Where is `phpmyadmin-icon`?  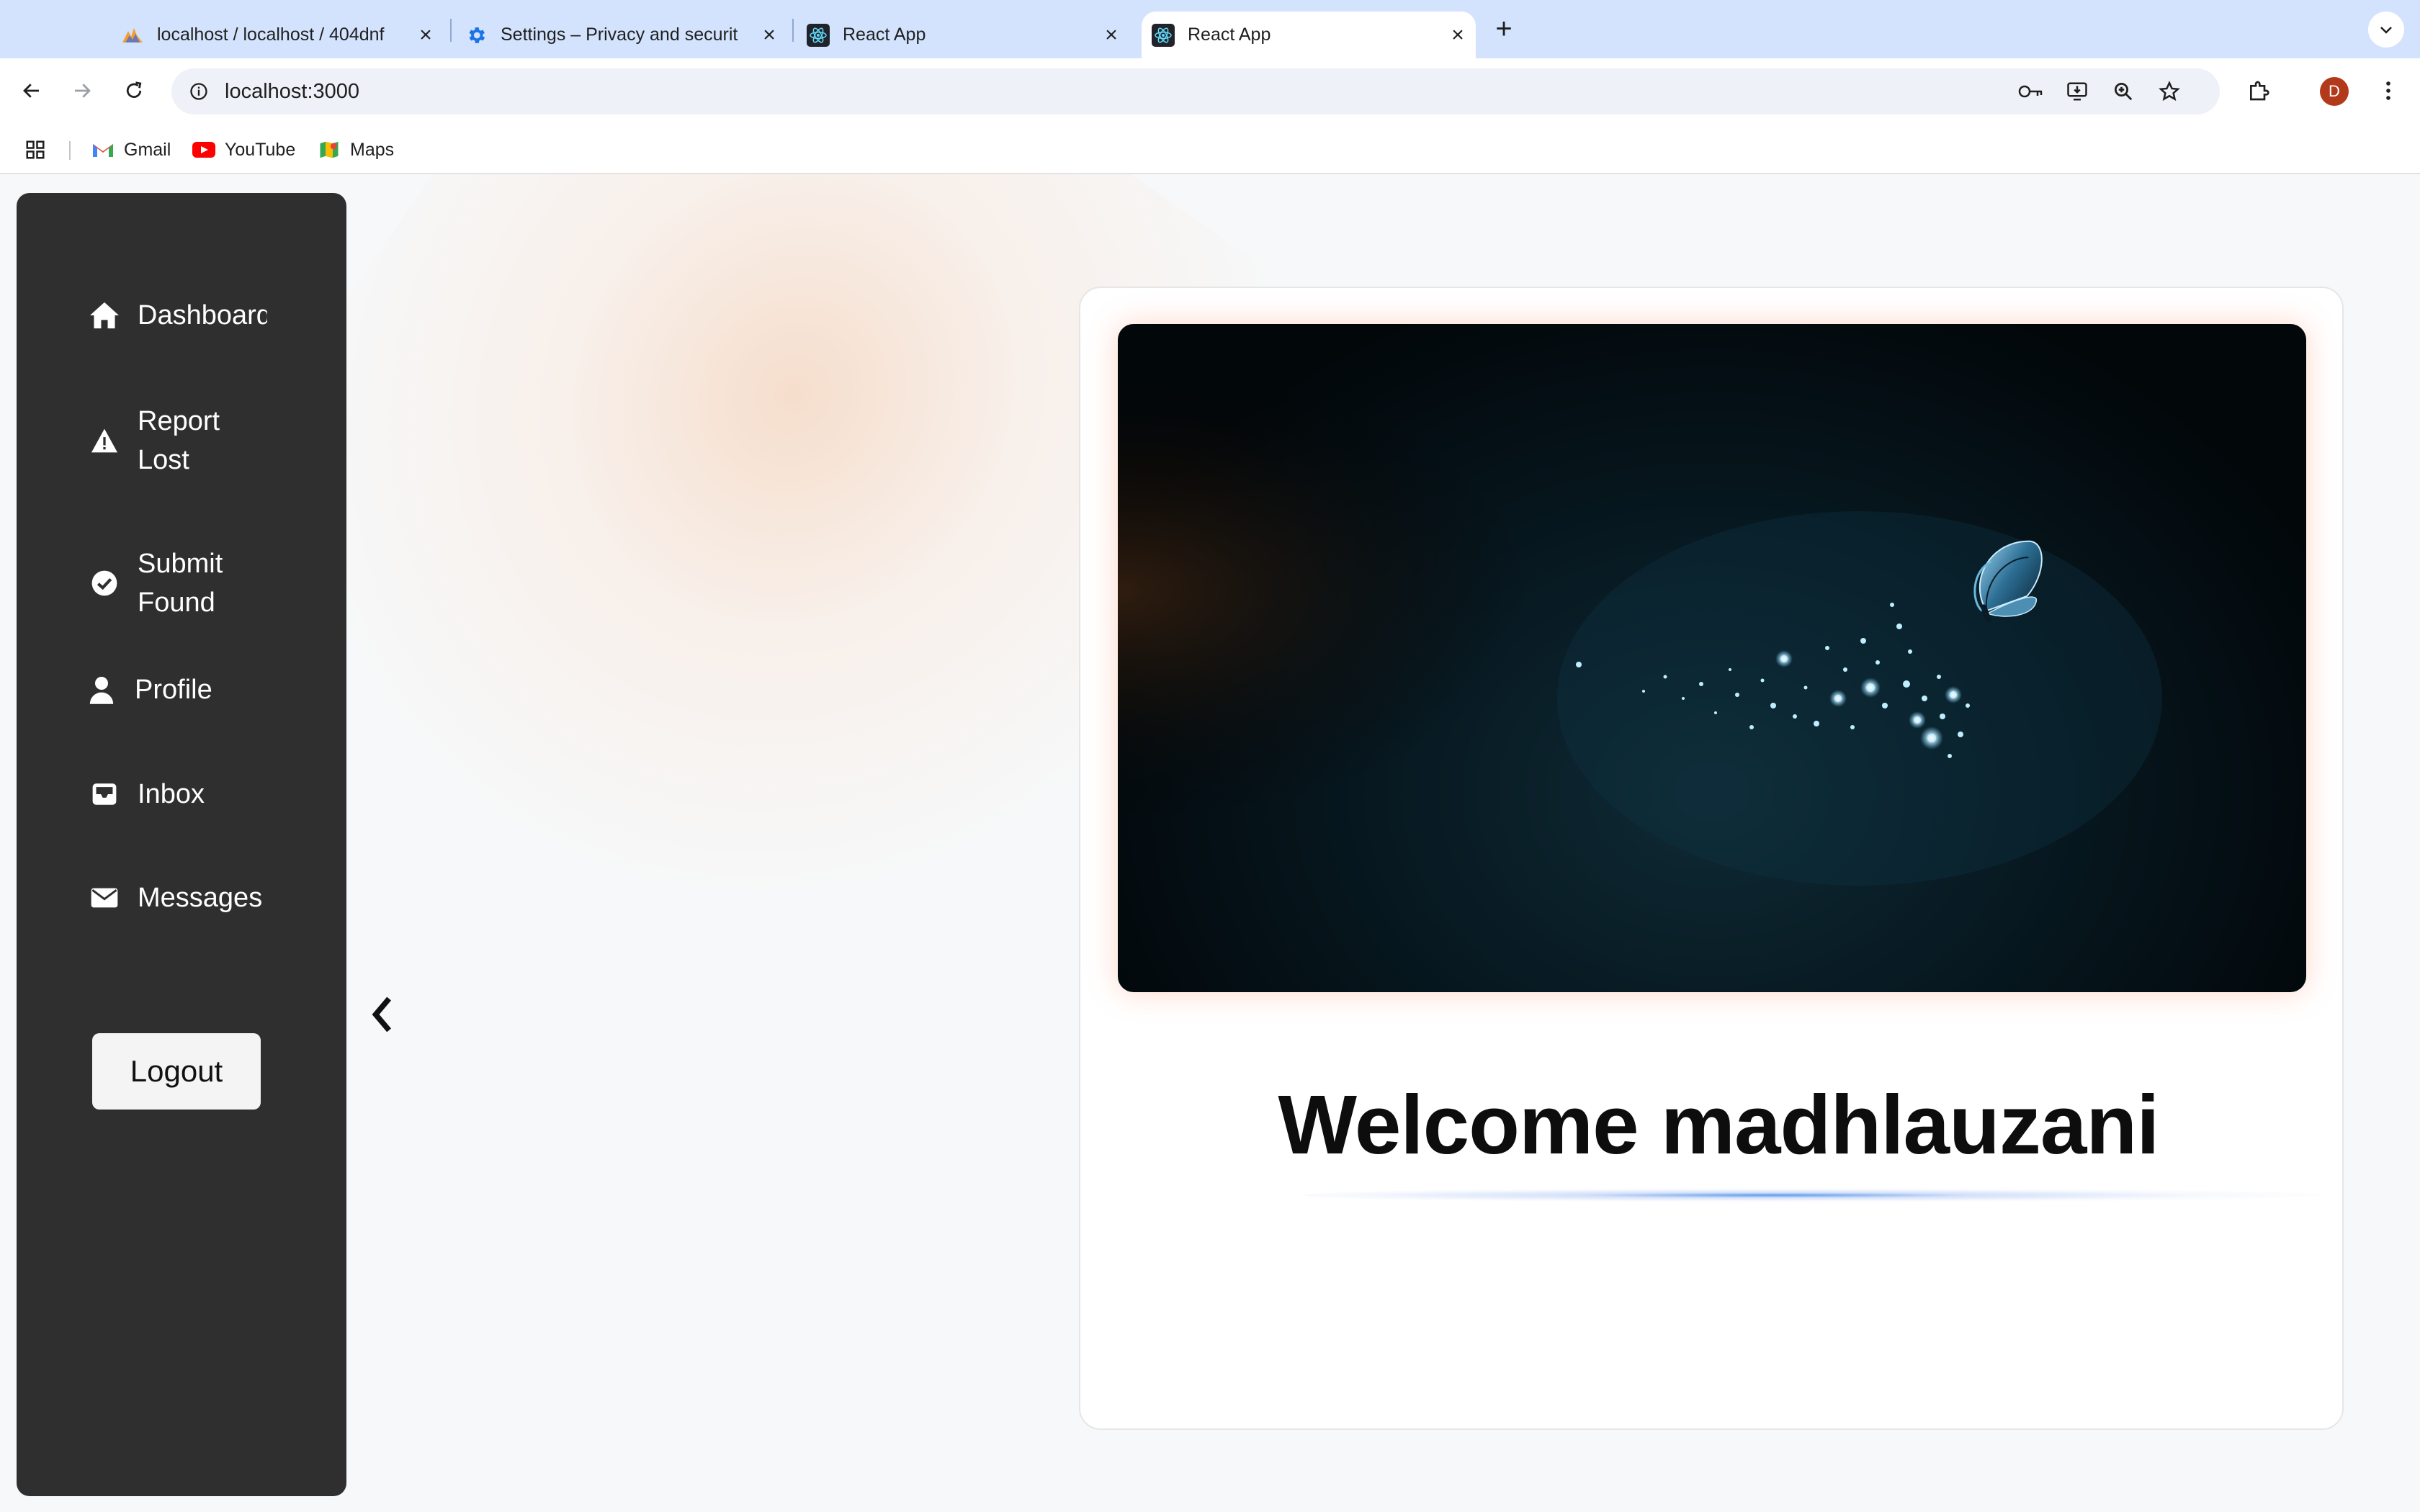 phpmyadmin-icon is located at coordinates (132, 35).